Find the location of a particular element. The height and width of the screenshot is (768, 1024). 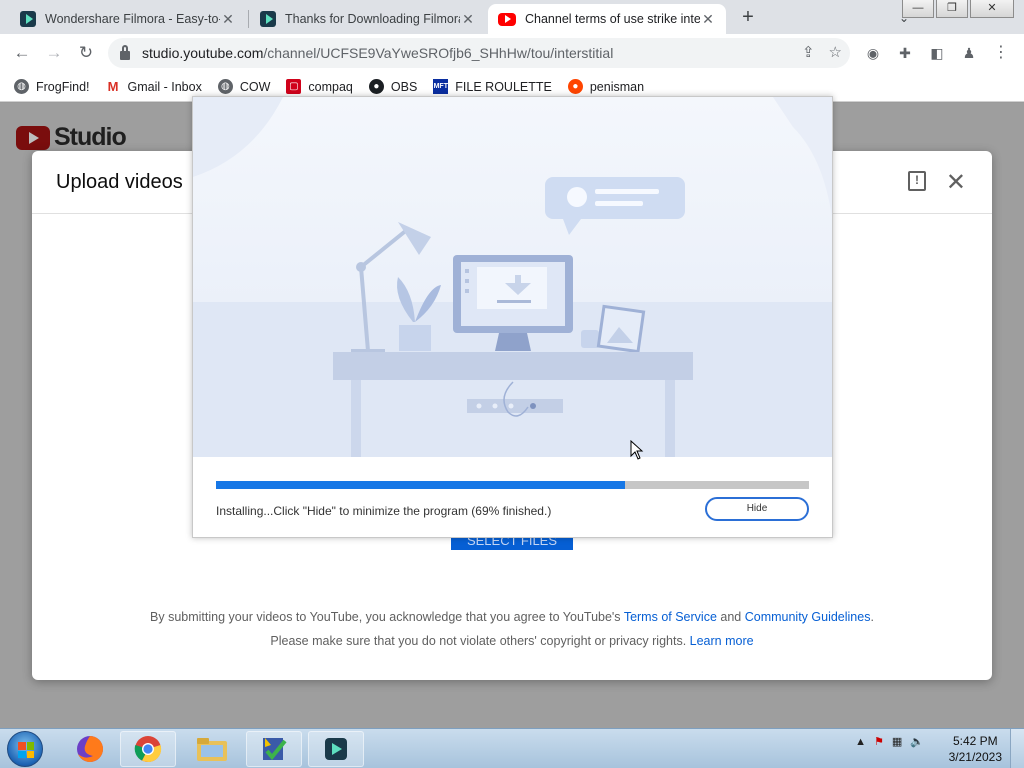

bookmark-label: COW is located at coordinates (255, 86).